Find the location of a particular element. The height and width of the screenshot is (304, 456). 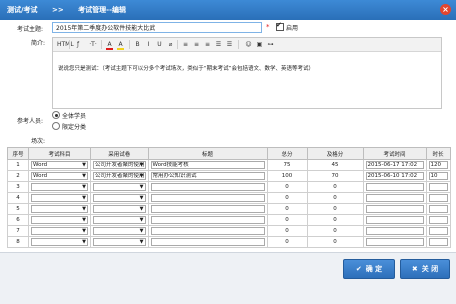

ordered-list-icon: ☰ is located at coordinates (218, 44).